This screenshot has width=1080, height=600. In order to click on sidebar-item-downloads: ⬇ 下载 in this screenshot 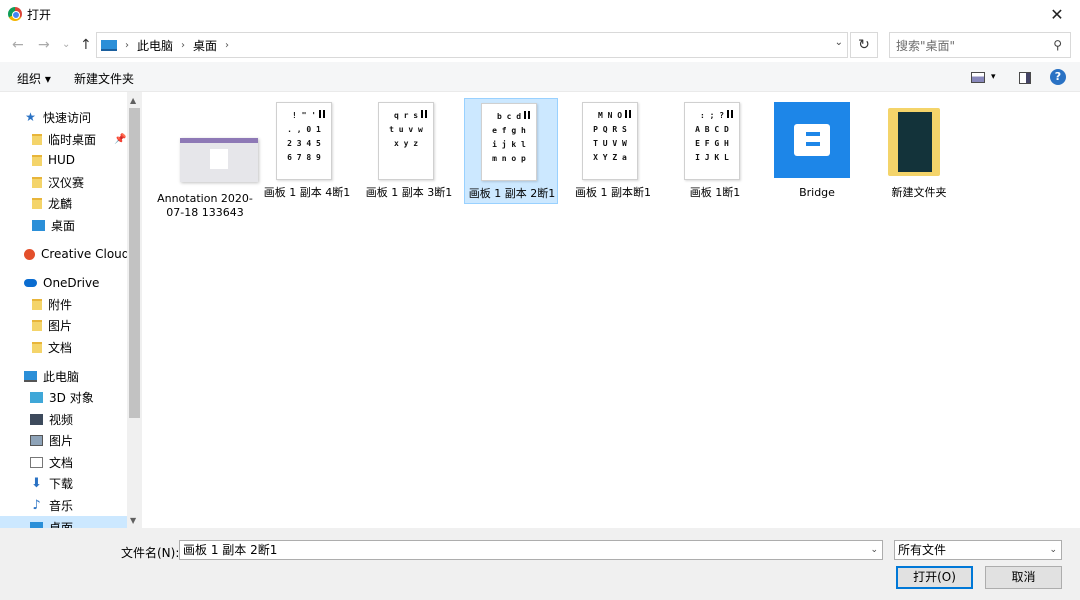, I will do `click(63, 483)`.